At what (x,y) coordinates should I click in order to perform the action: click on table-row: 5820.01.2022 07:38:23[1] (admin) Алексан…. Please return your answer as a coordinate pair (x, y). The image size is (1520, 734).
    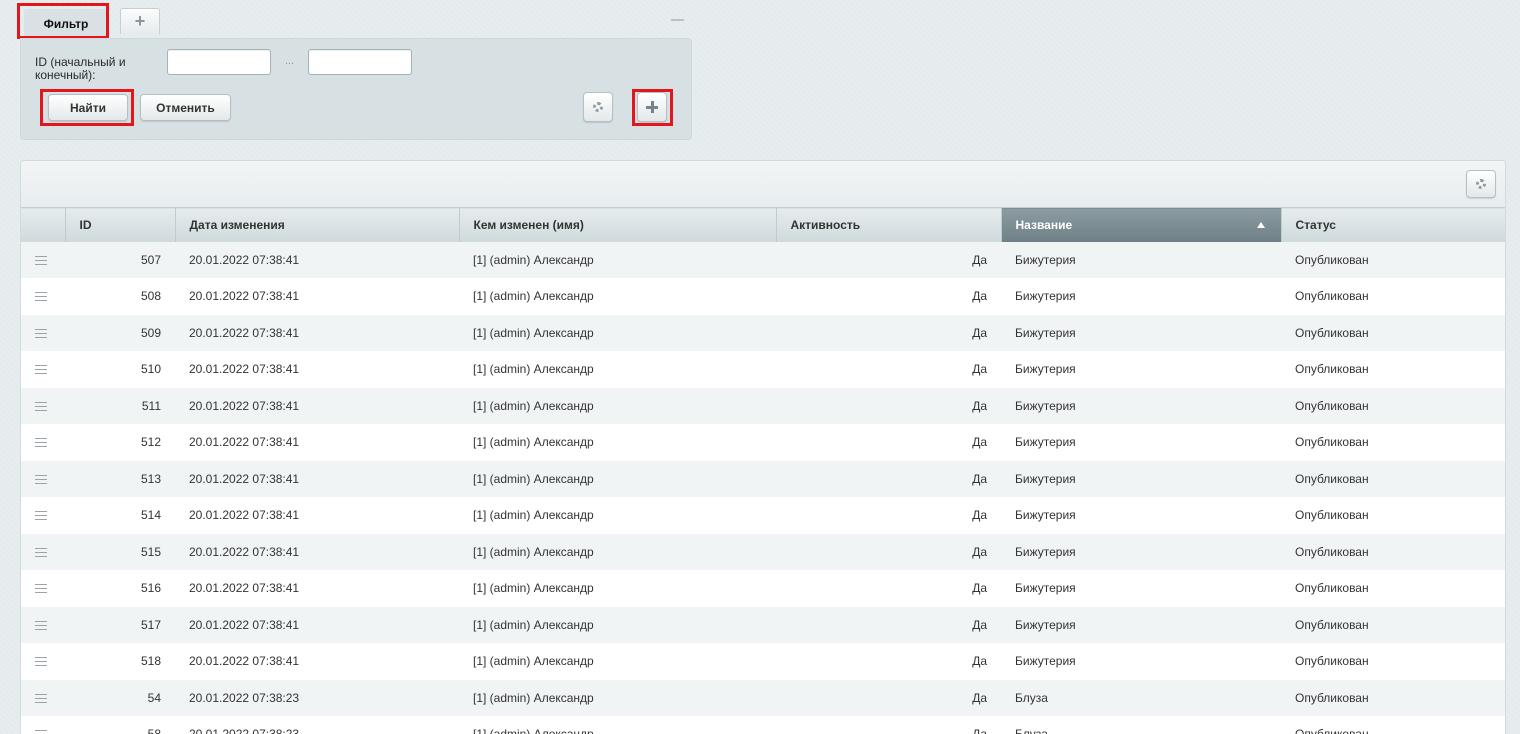
    Looking at the image, I should click on (763, 725).